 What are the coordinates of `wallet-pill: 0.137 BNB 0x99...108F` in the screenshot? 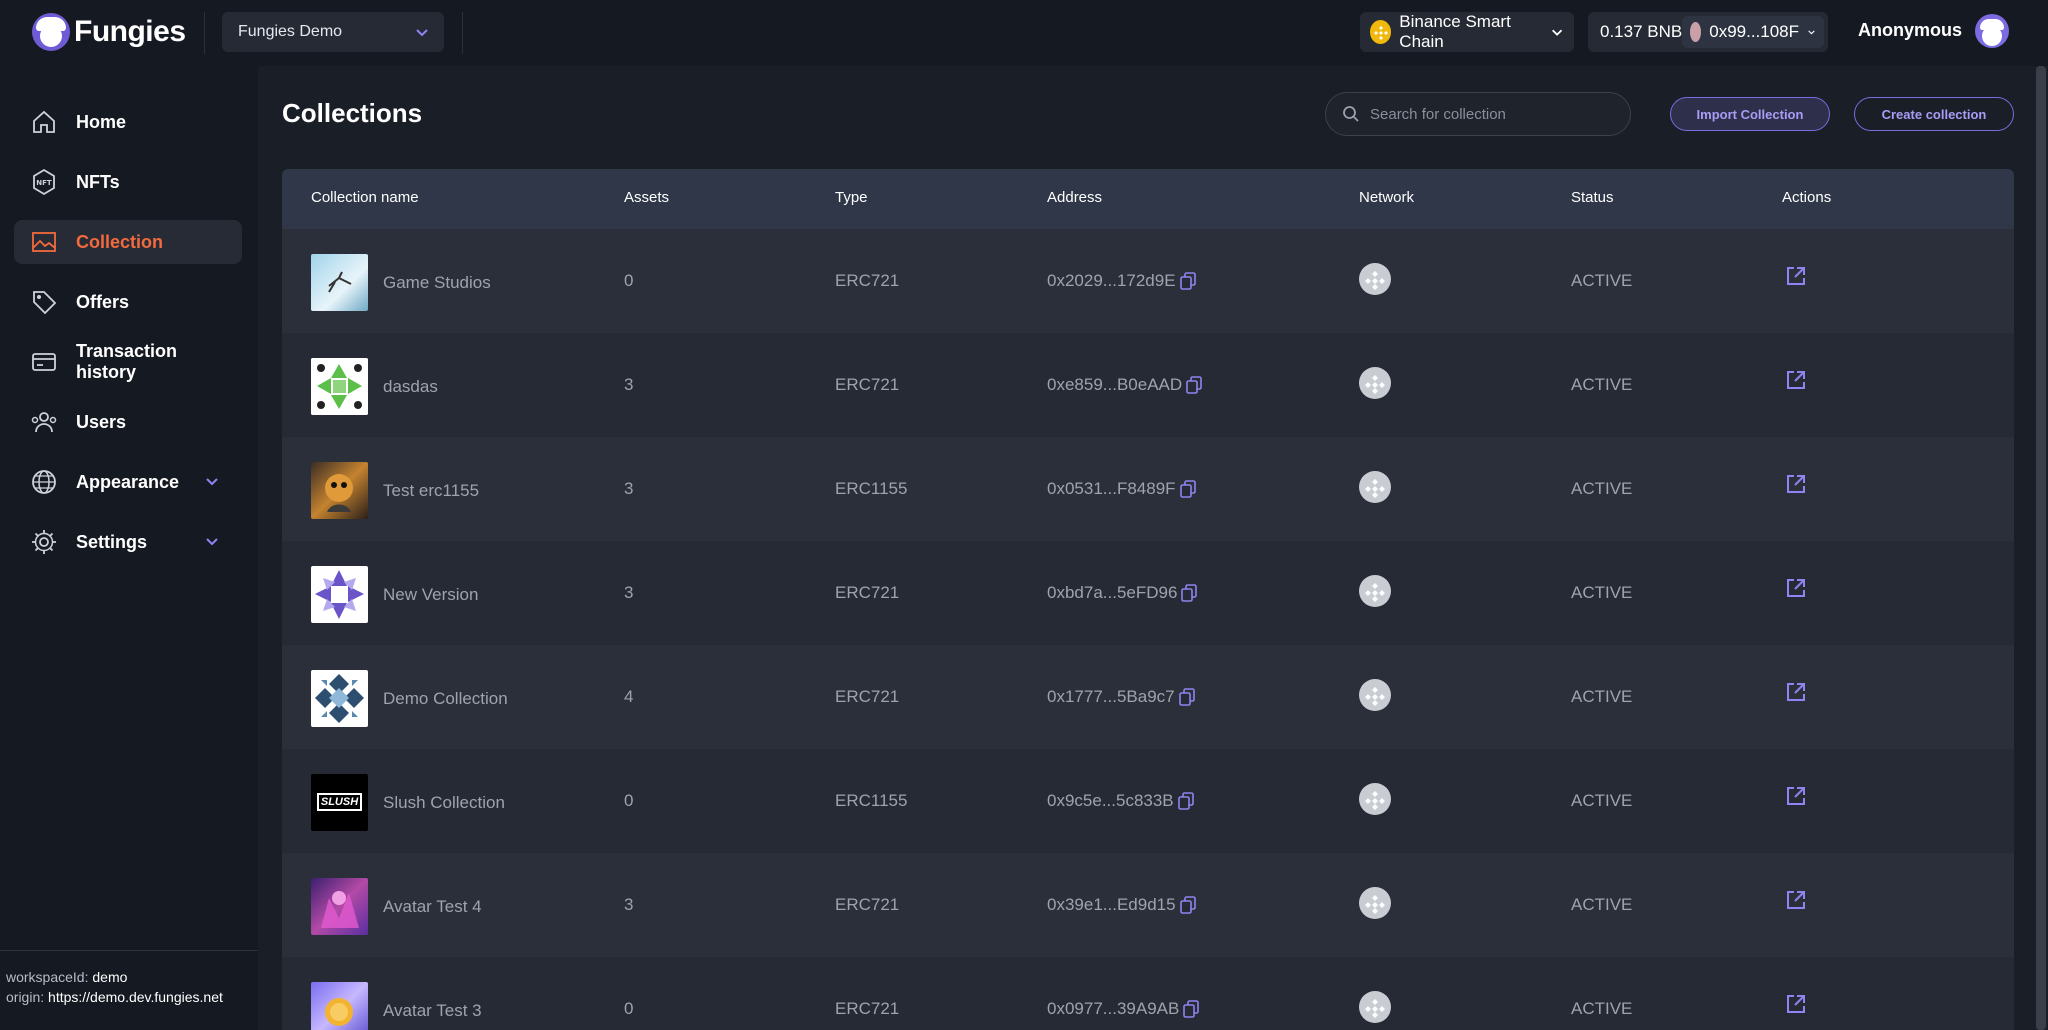 It's located at (1708, 32).